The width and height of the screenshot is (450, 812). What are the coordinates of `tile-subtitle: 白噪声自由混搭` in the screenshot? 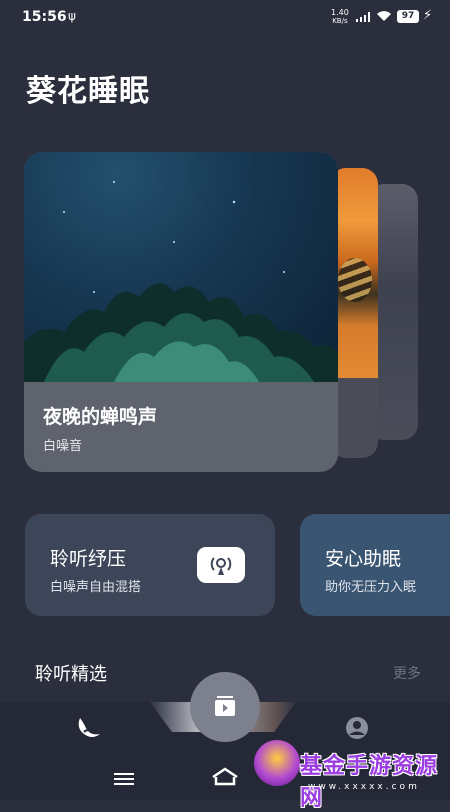 It's located at (96, 587).